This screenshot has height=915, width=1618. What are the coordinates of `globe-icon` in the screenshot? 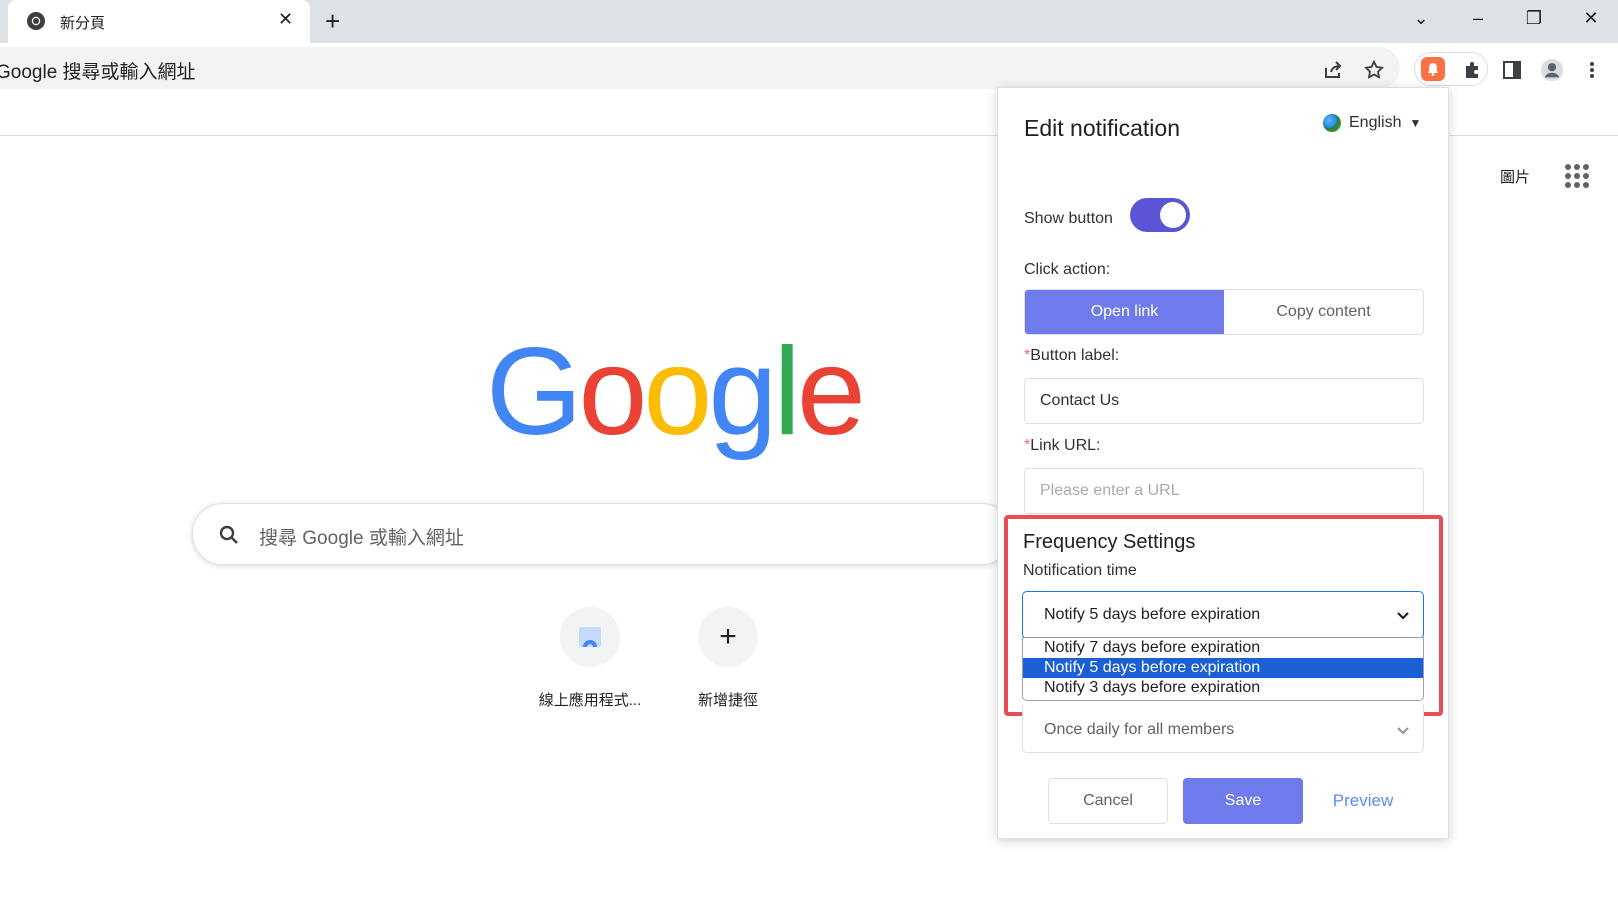 It's located at (1332, 123).